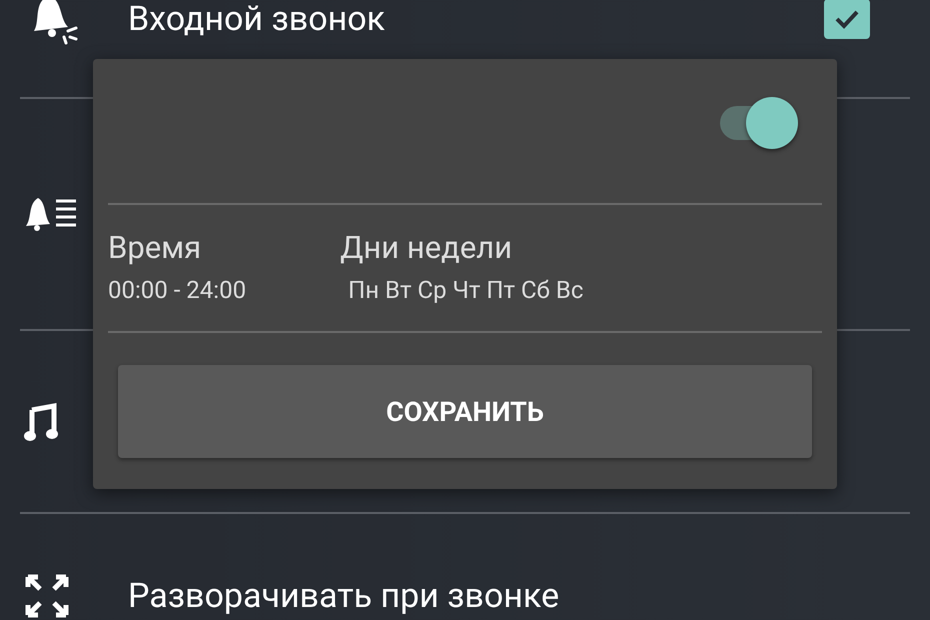 This screenshot has width=930, height=620. Describe the element at coordinates (426, 247) in the screenshot. I see `days-label: Дни недели` at that location.